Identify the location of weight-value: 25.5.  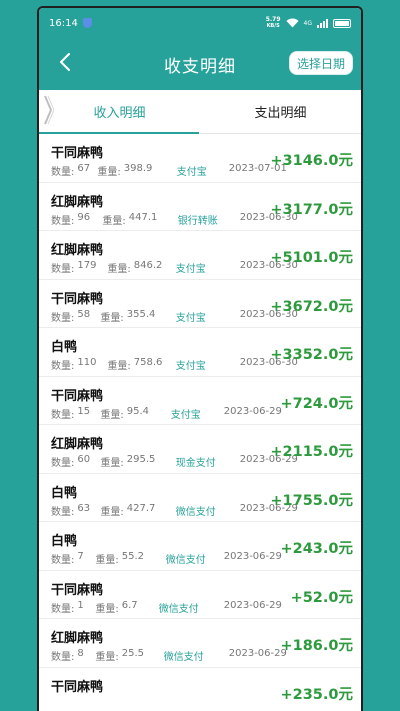
(133, 653).